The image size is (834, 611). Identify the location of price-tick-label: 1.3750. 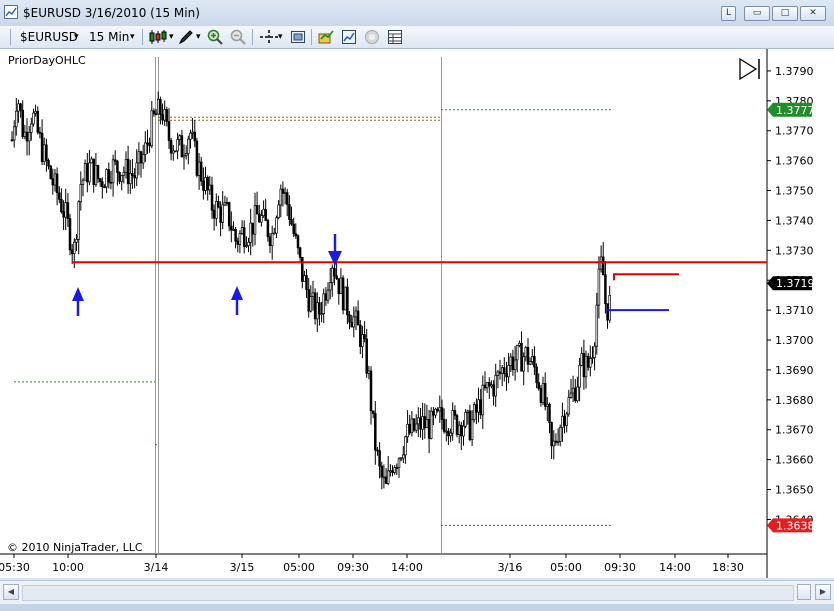
(794, 191).